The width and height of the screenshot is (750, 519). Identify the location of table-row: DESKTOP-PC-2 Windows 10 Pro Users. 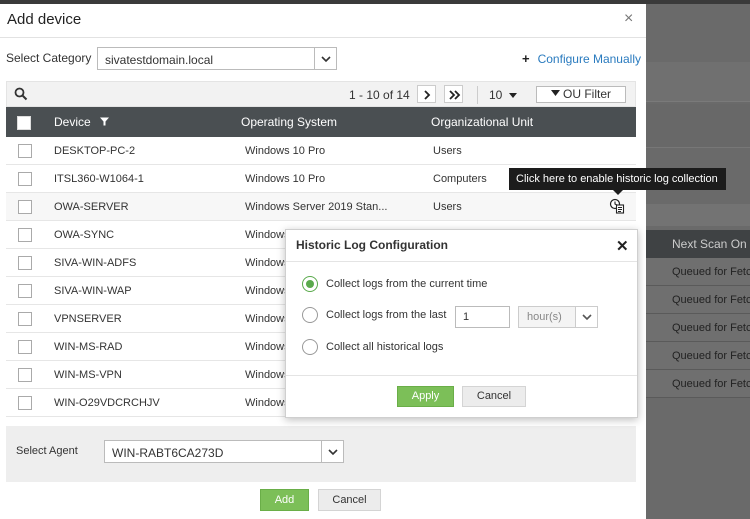
(321, 151).